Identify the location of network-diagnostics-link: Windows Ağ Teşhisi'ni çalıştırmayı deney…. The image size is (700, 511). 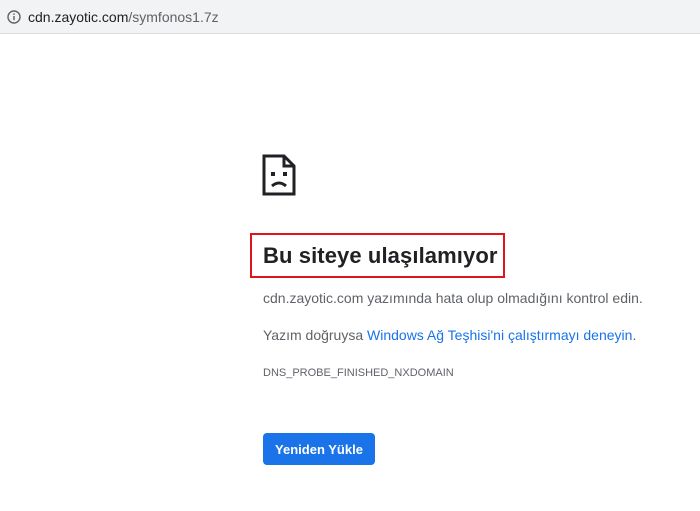
(499, 335).